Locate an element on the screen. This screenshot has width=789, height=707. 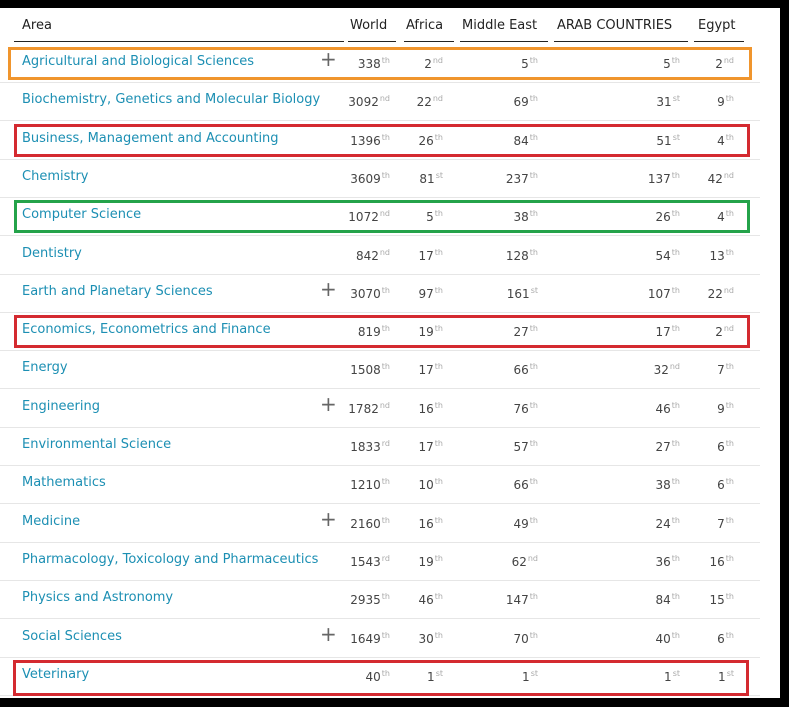
subject-area-link: Engineering is located at coordinates (61, 406).